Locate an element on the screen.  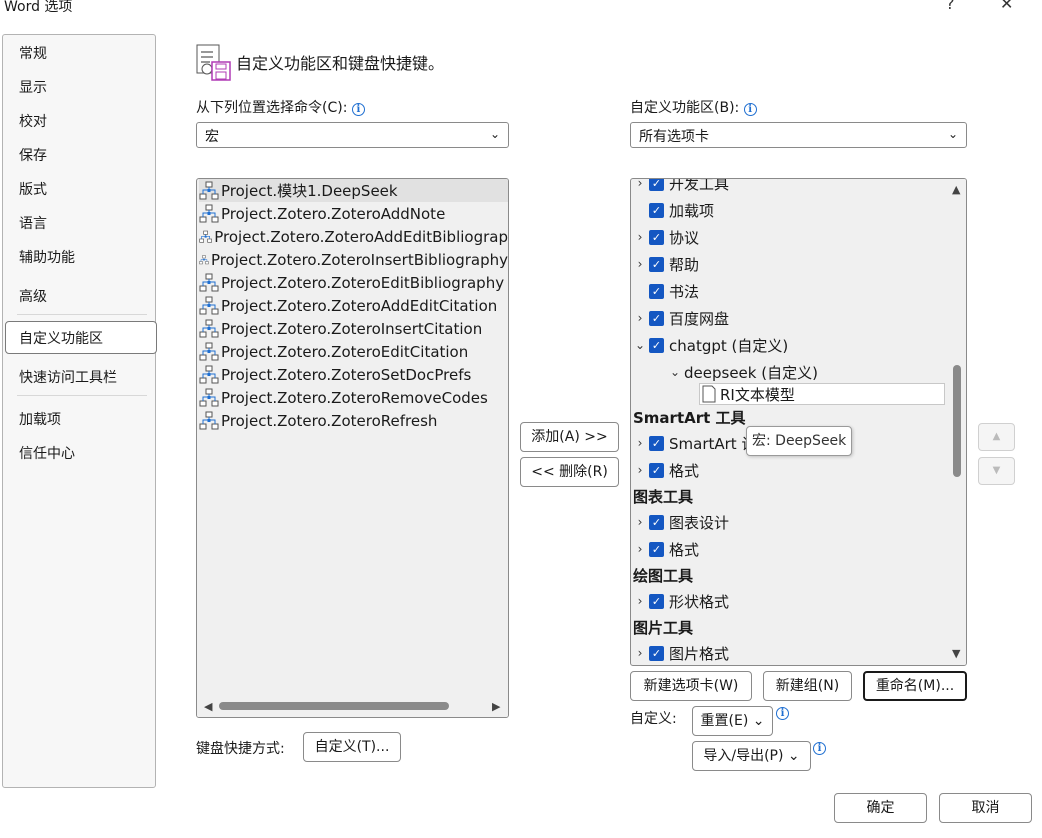
command-list-item: Project.Zotero.ZoteroInsertCitation is located at coordinates (353, 328).